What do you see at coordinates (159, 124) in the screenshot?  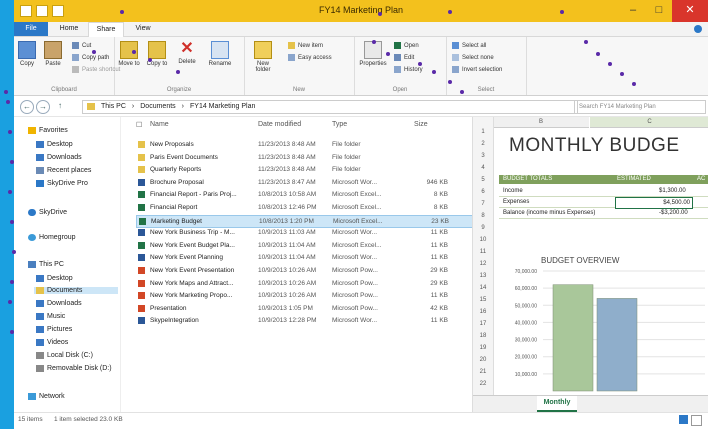 I see `column-header-name: Name` at bounding box center [159, 124].